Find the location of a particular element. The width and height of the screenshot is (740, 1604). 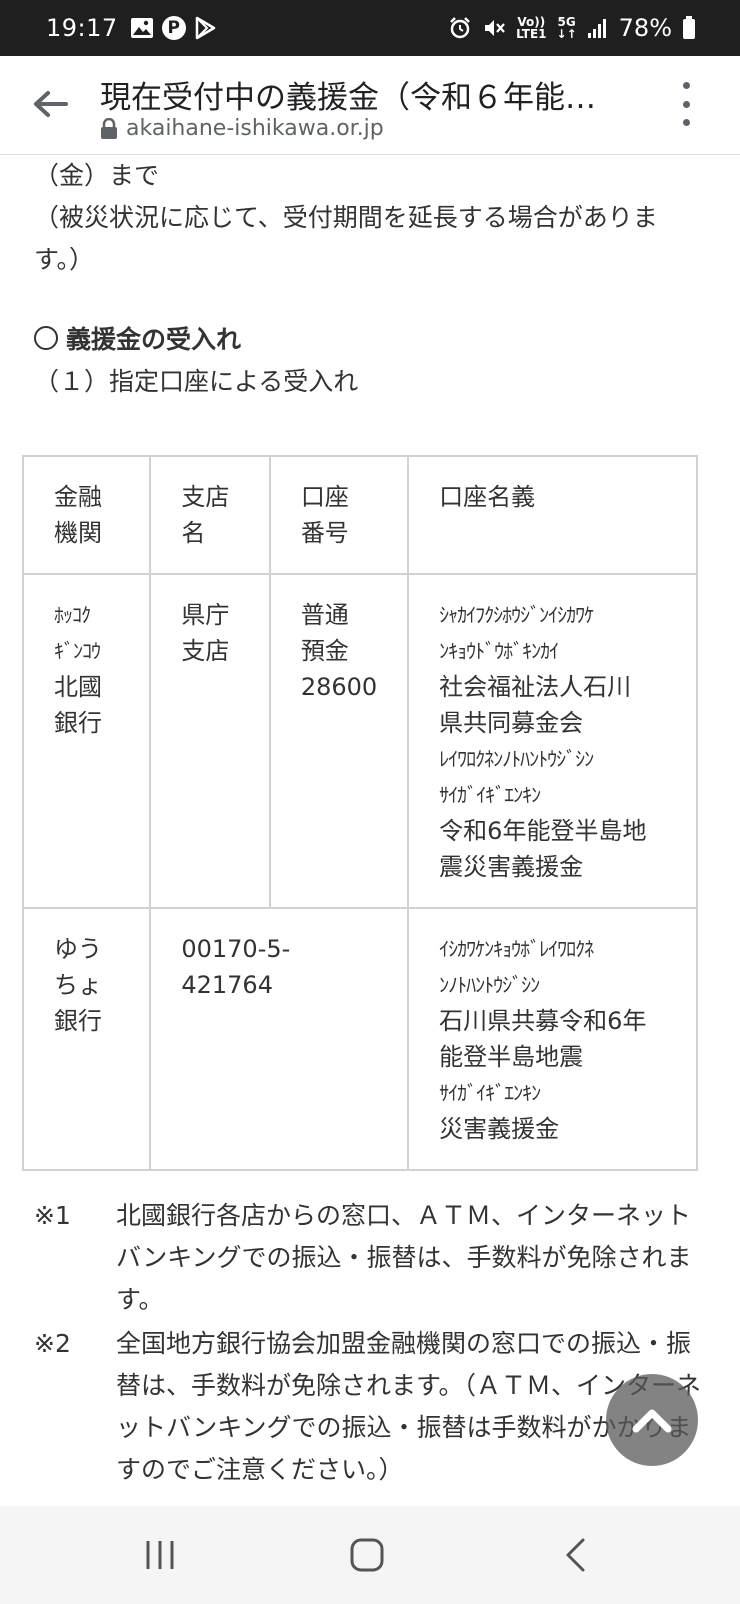

chevron-left-icon is located at coordinates (575, 1555).